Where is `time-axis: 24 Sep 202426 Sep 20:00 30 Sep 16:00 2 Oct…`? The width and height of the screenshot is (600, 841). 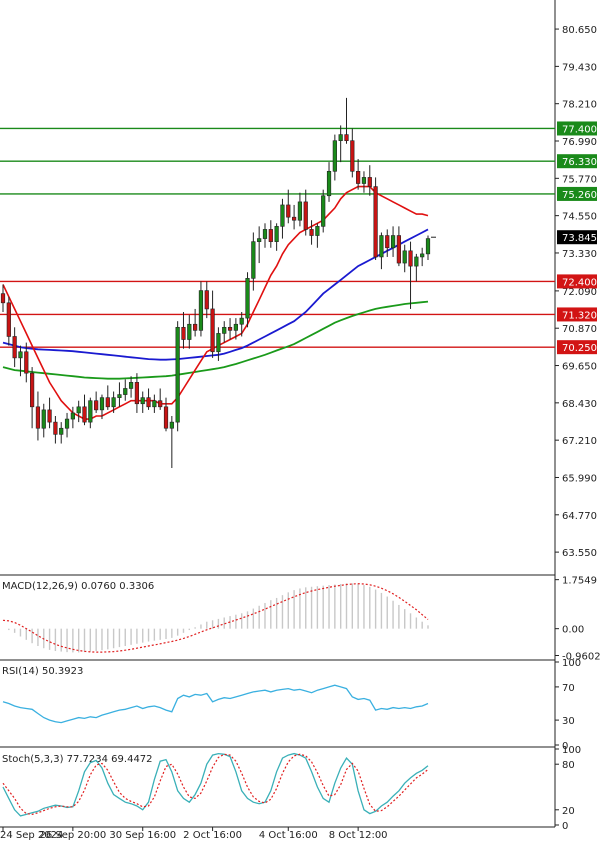 time-axis: 24 Sep 202426 Sep 20:00 30 Sep 16:00 2 Oct… is located at coordinates (194, 834).